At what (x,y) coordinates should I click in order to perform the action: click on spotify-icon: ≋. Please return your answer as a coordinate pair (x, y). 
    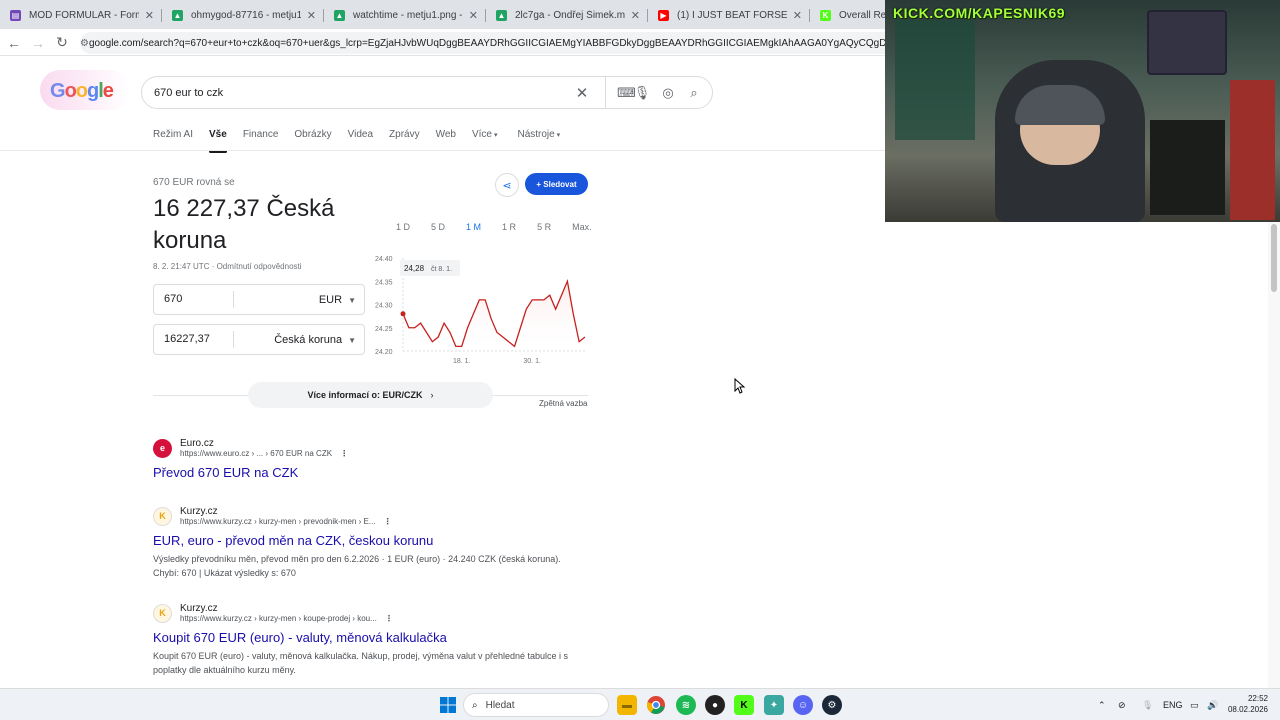
    Looking at the image, I should click on (686, 705).